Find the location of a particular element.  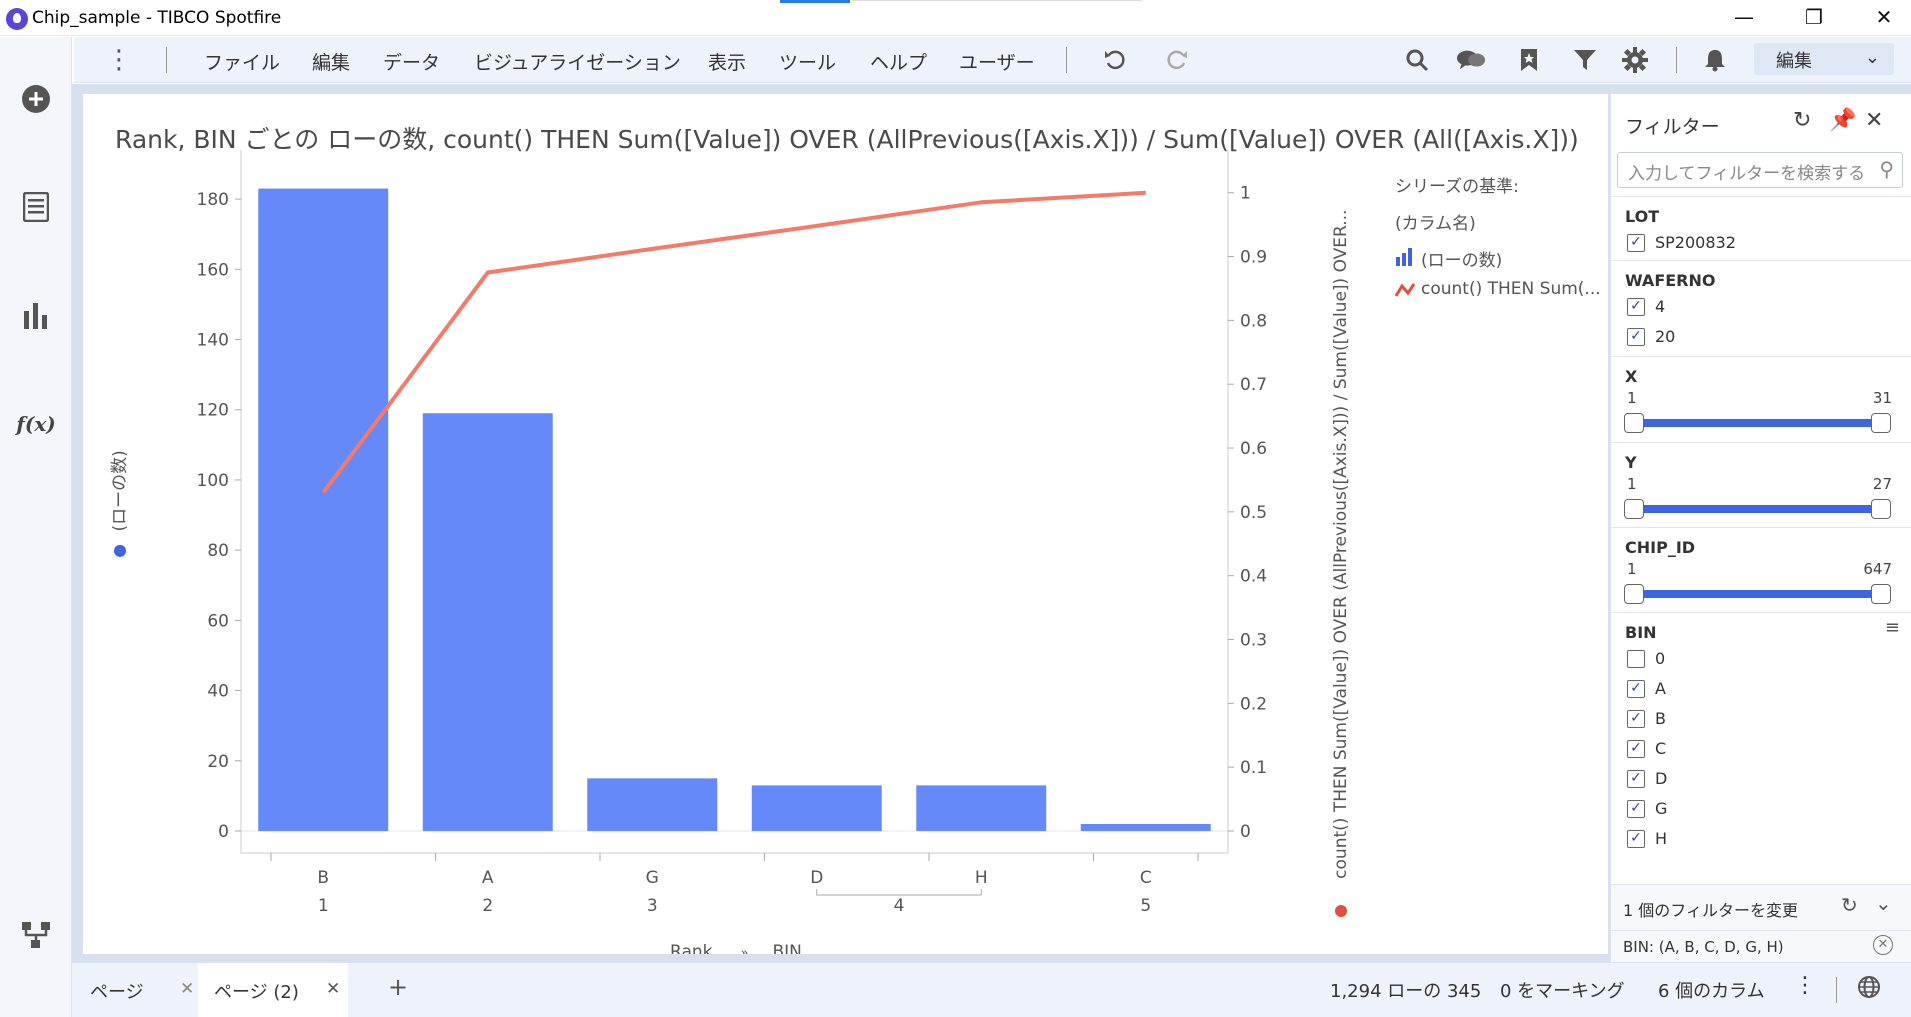

minimize-icon: — is located at coordinates (1744, 17).